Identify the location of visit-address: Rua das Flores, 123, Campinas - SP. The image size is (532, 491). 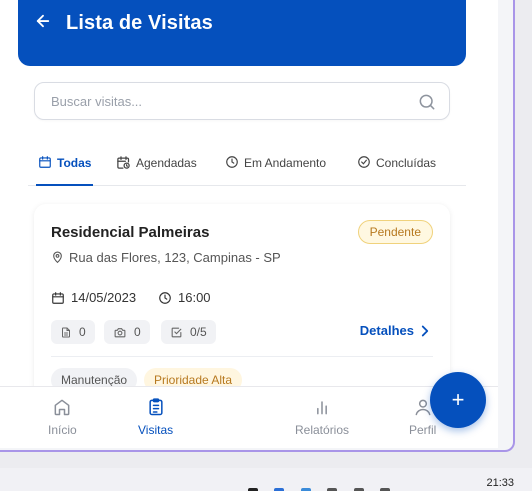
(166, 257).